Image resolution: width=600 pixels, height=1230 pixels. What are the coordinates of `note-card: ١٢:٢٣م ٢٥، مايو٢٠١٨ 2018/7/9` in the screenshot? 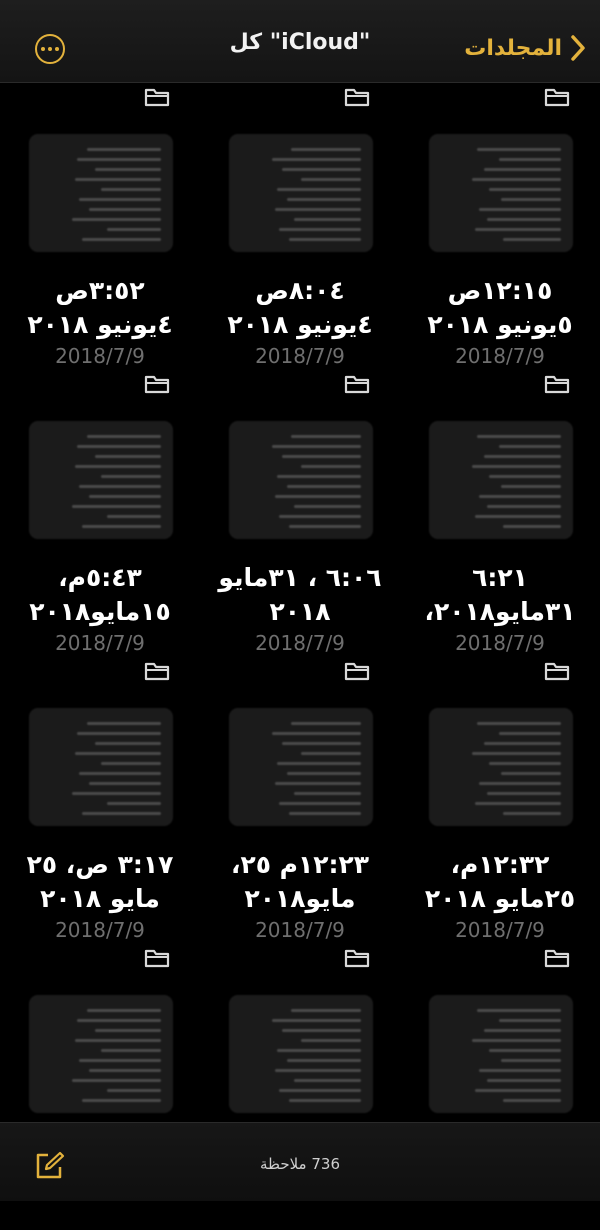 It's located at (300, 799).